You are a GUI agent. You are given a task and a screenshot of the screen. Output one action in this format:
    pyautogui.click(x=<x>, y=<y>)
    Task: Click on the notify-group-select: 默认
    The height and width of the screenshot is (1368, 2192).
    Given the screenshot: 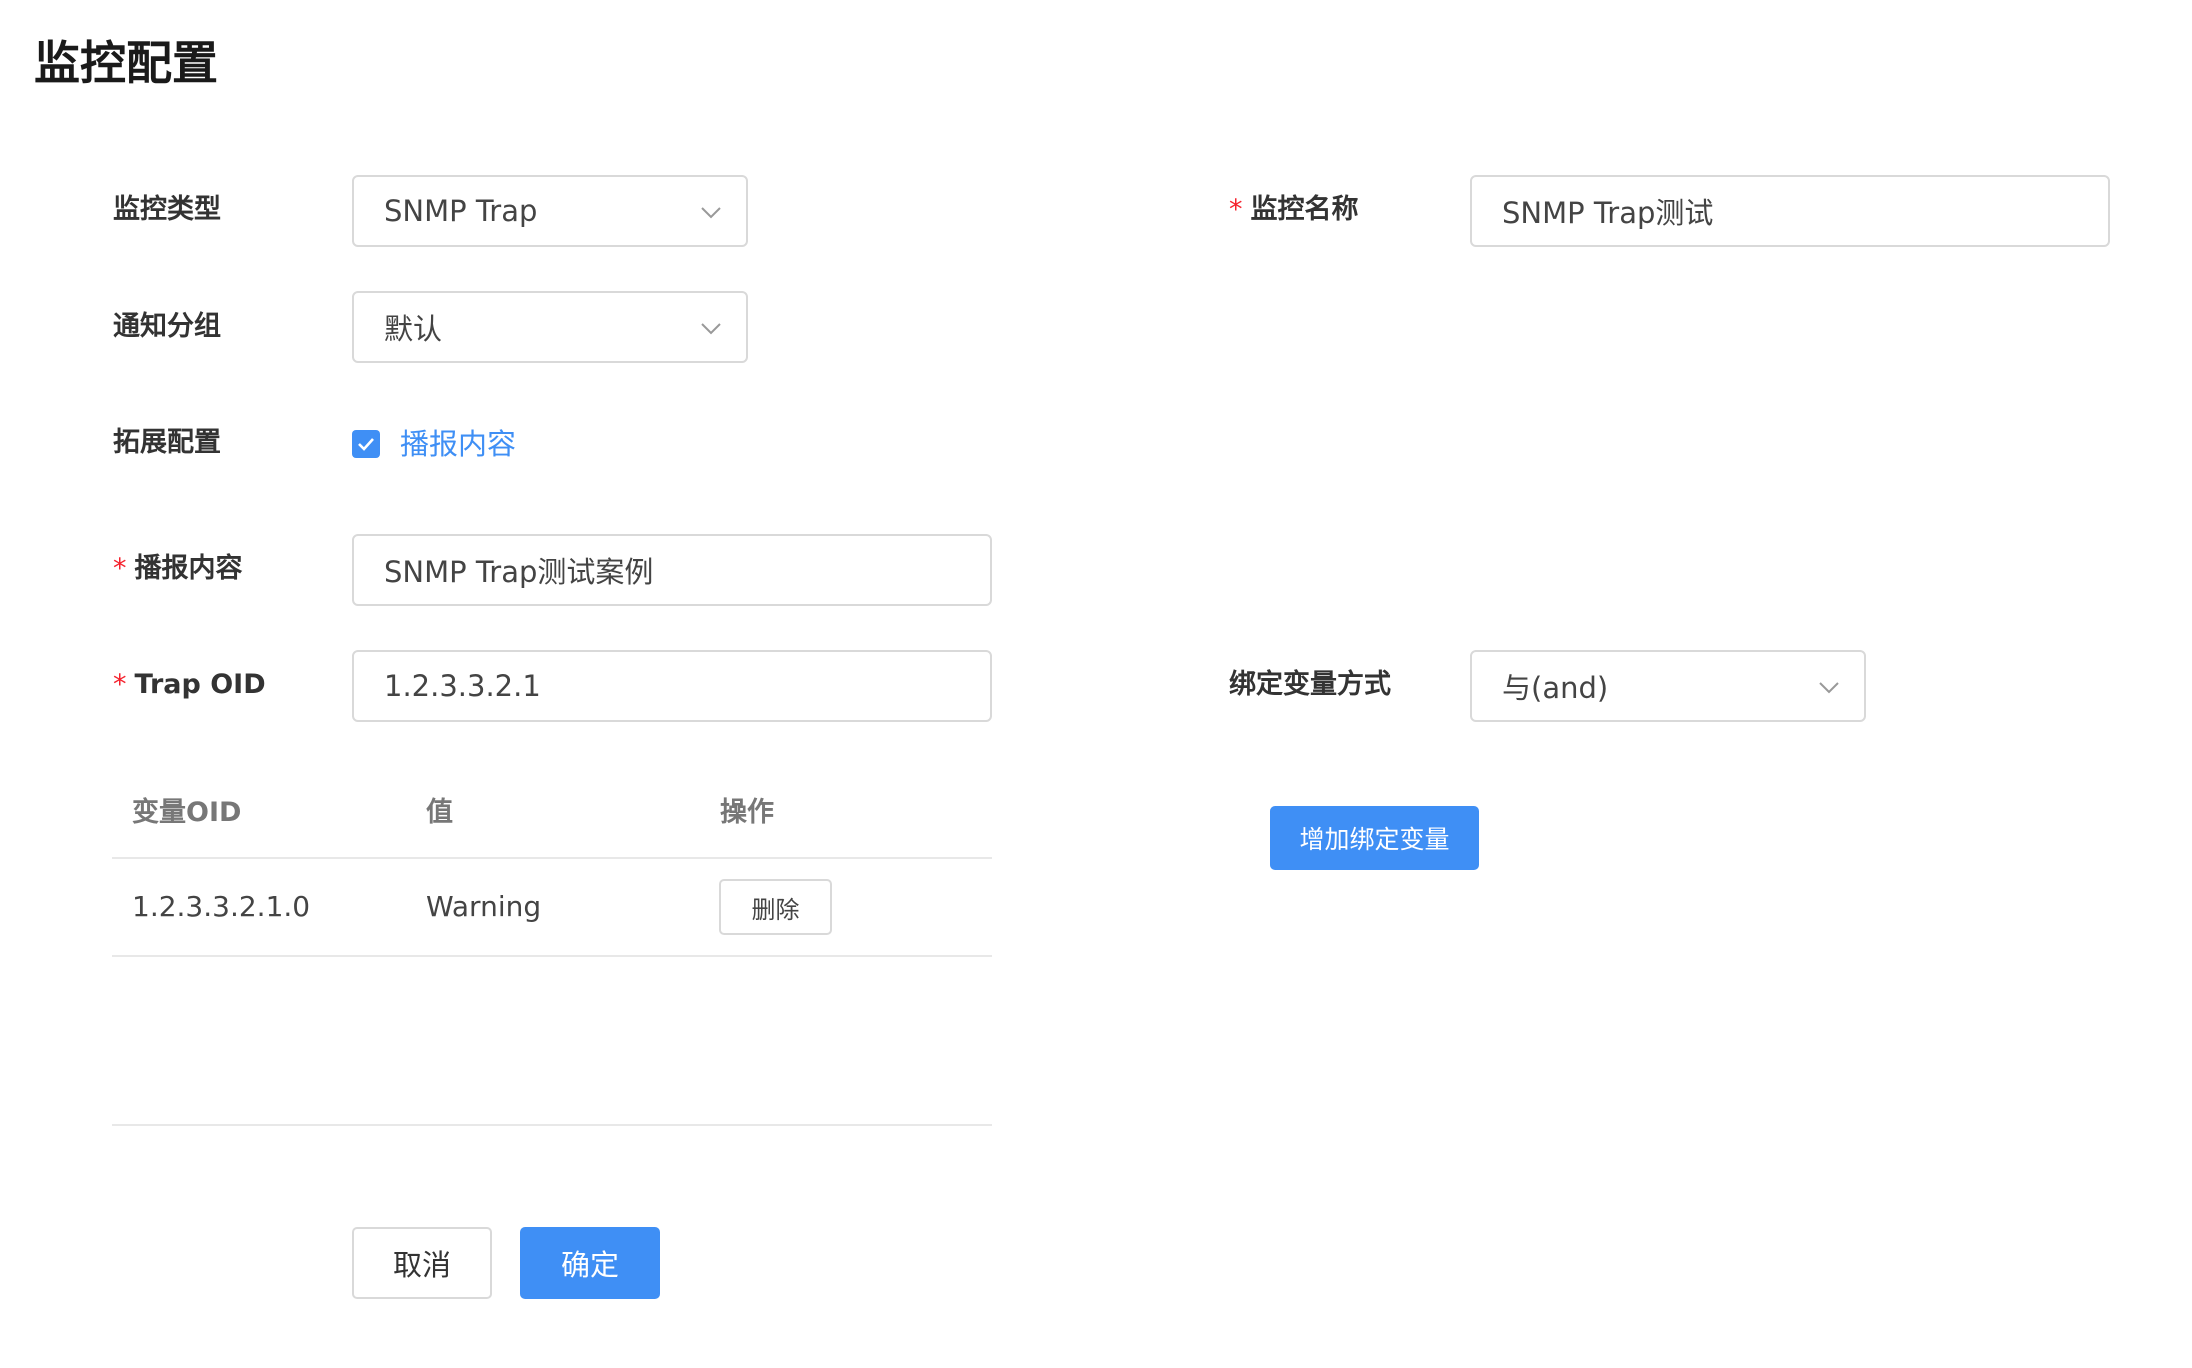 What is the action you would take?
    pyautogui.click(x=550, y=327)
    